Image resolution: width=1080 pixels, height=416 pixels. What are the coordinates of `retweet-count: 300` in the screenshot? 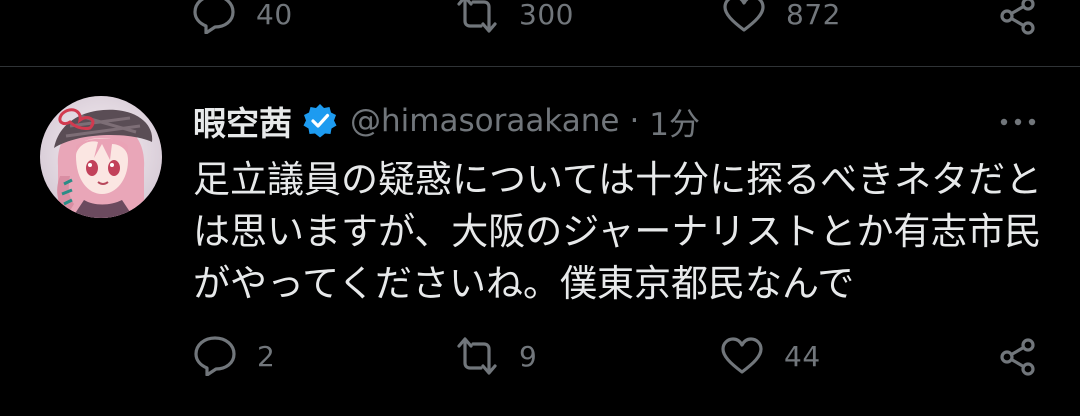 It's located at (546, 15).